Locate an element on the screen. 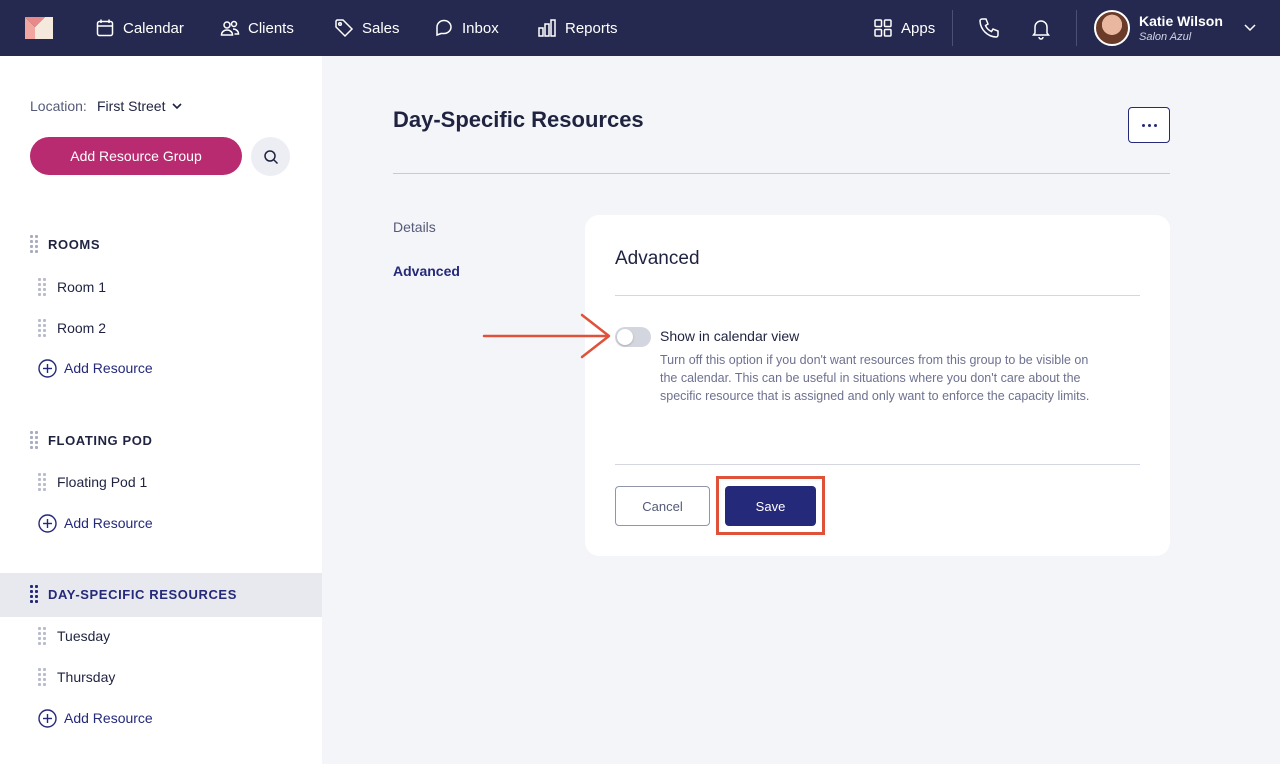 Image resolution: width=1280 pixels, height=764 pixels. search-button is located at coordinates (270, 156).